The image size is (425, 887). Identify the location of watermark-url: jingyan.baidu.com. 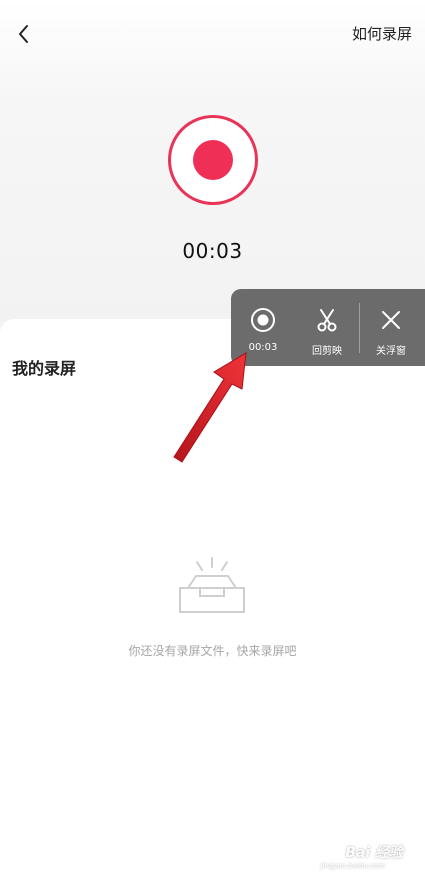
(352, 866).